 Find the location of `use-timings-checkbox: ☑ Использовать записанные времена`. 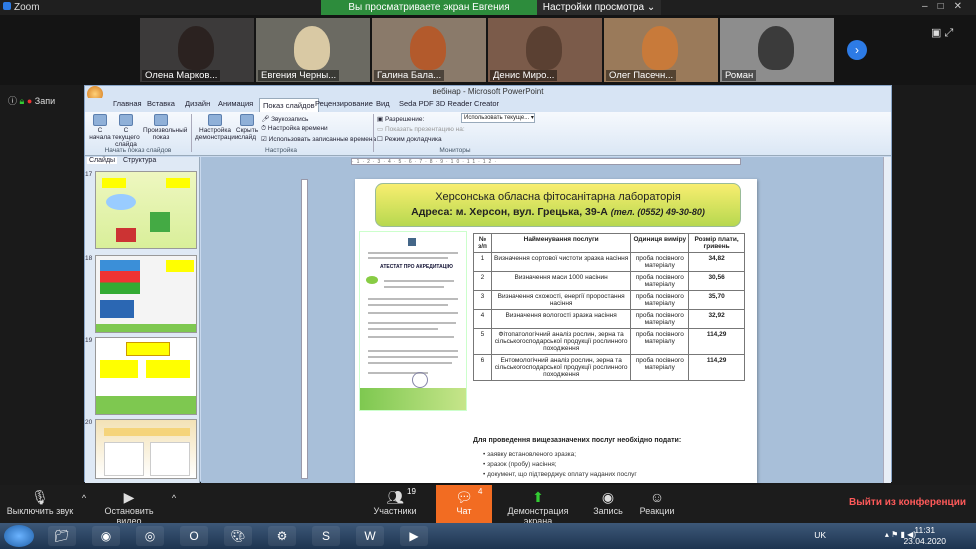

use-timings-checkbox: ☑ Использовать записанные времена is located at coordinates (318, 139).